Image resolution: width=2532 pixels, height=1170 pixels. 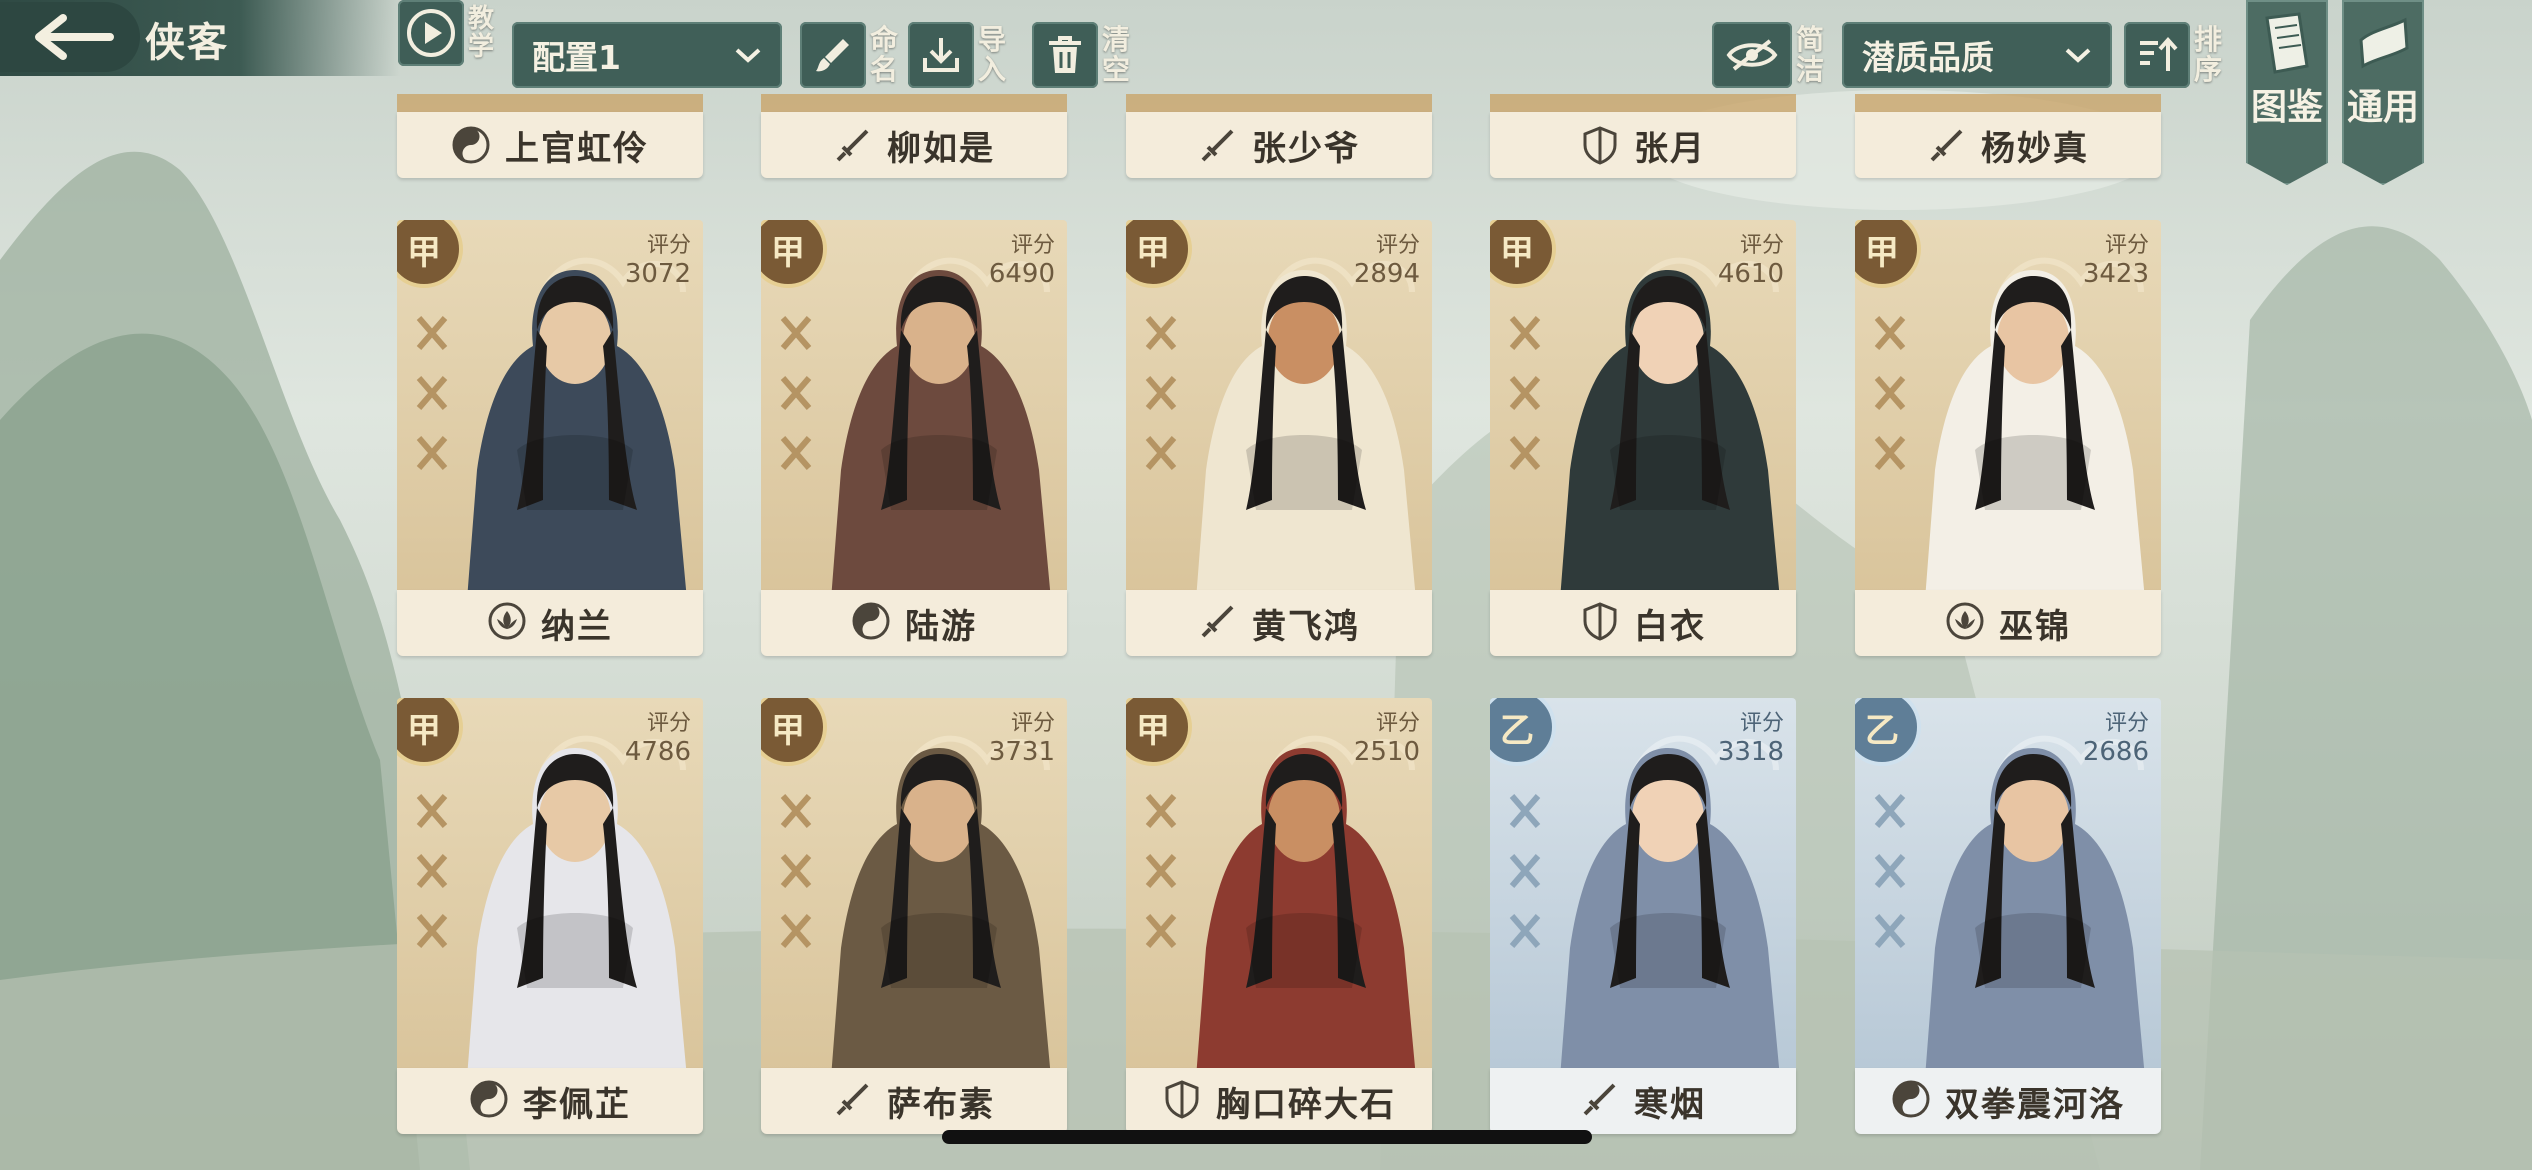 I want to click on hero-name: 张少爷, so click(x=1306, y=148).